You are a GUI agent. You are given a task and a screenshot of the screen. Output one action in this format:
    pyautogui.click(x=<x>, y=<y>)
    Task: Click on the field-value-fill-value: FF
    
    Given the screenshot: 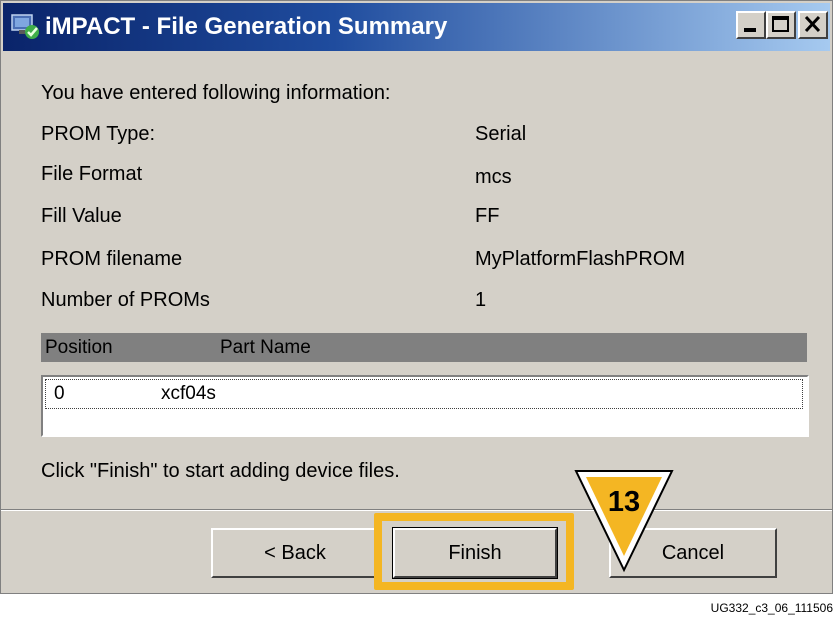 What is the action you would take?
    pyautogui.click(x=487, y=216)
    